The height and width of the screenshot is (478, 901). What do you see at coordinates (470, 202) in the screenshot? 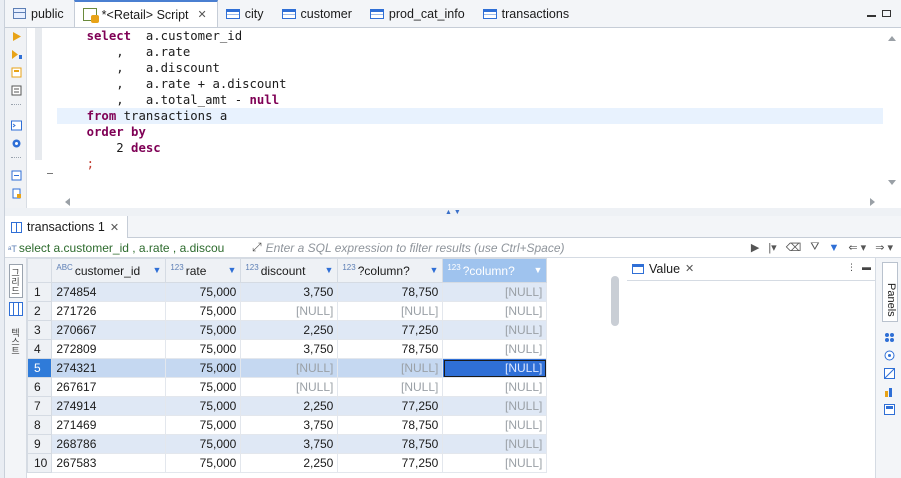
I see `editor-horizontal-scrollbar` at bounding box center [470, 202].